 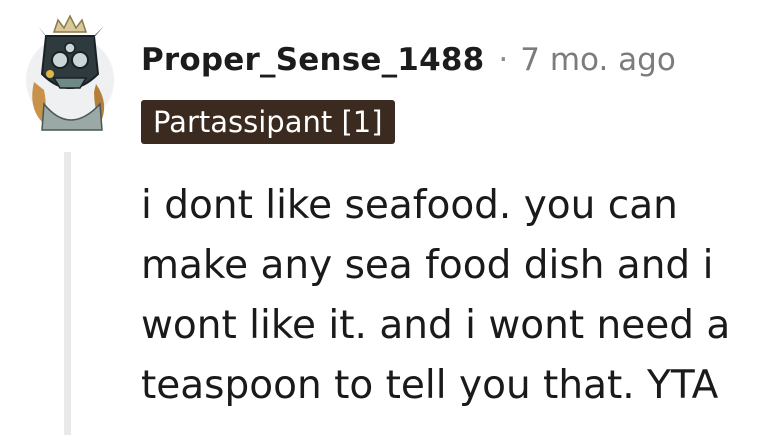 I want to click on comment-line: make any sea food dish and i, so click(x=427, y=265).